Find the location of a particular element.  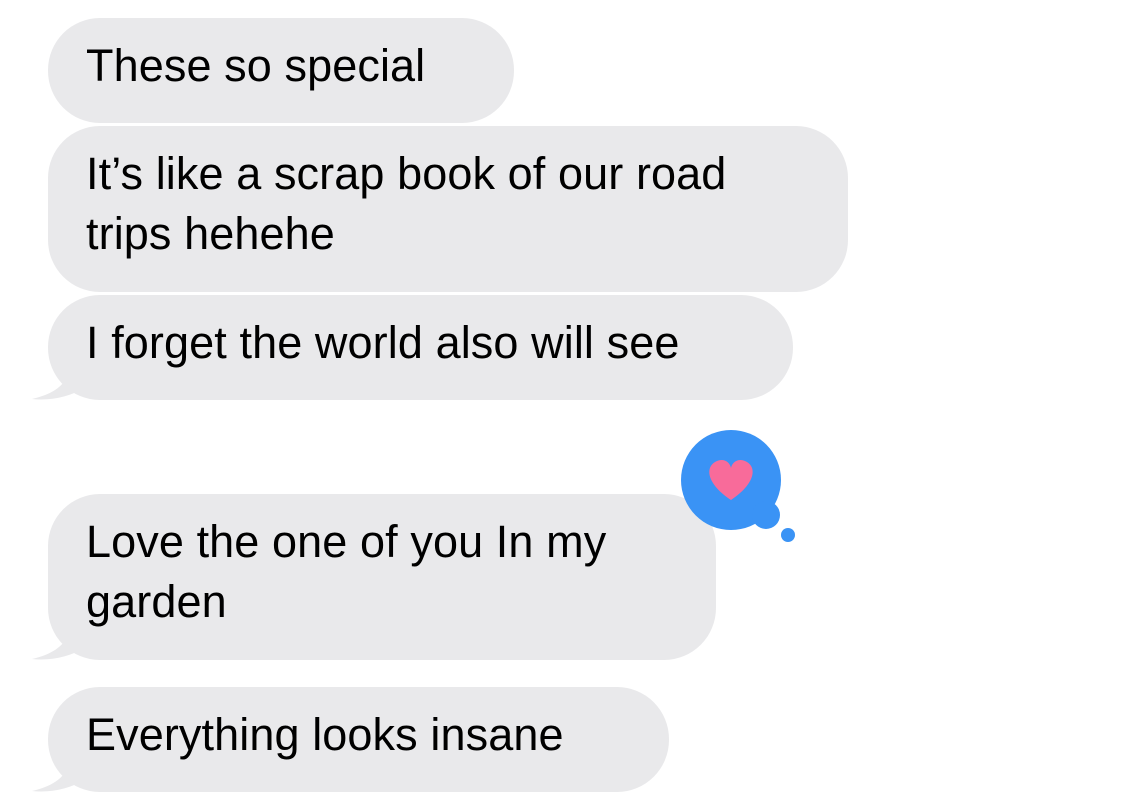

message-text: I forget the world also will see is located at coordinates (383, 342).